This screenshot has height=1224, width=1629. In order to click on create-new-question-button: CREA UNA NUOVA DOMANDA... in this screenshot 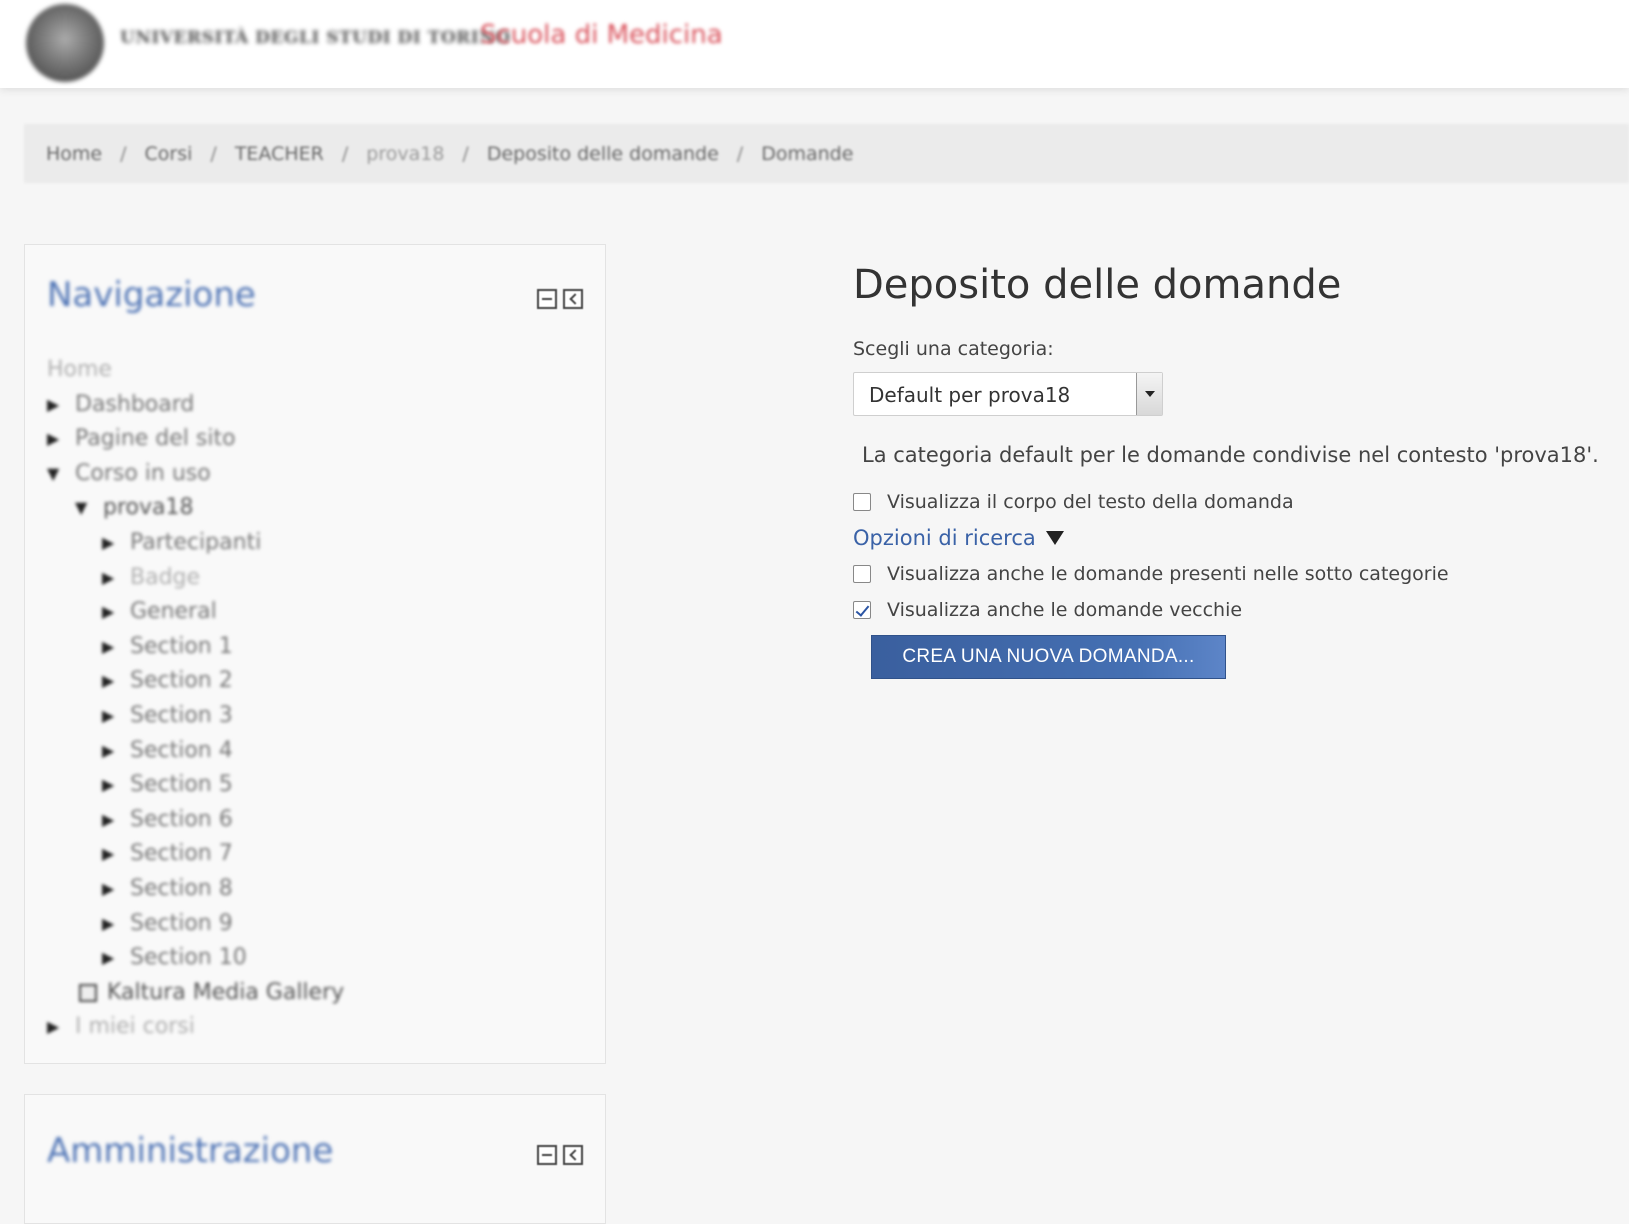, I will do `click(1048, 657)`.